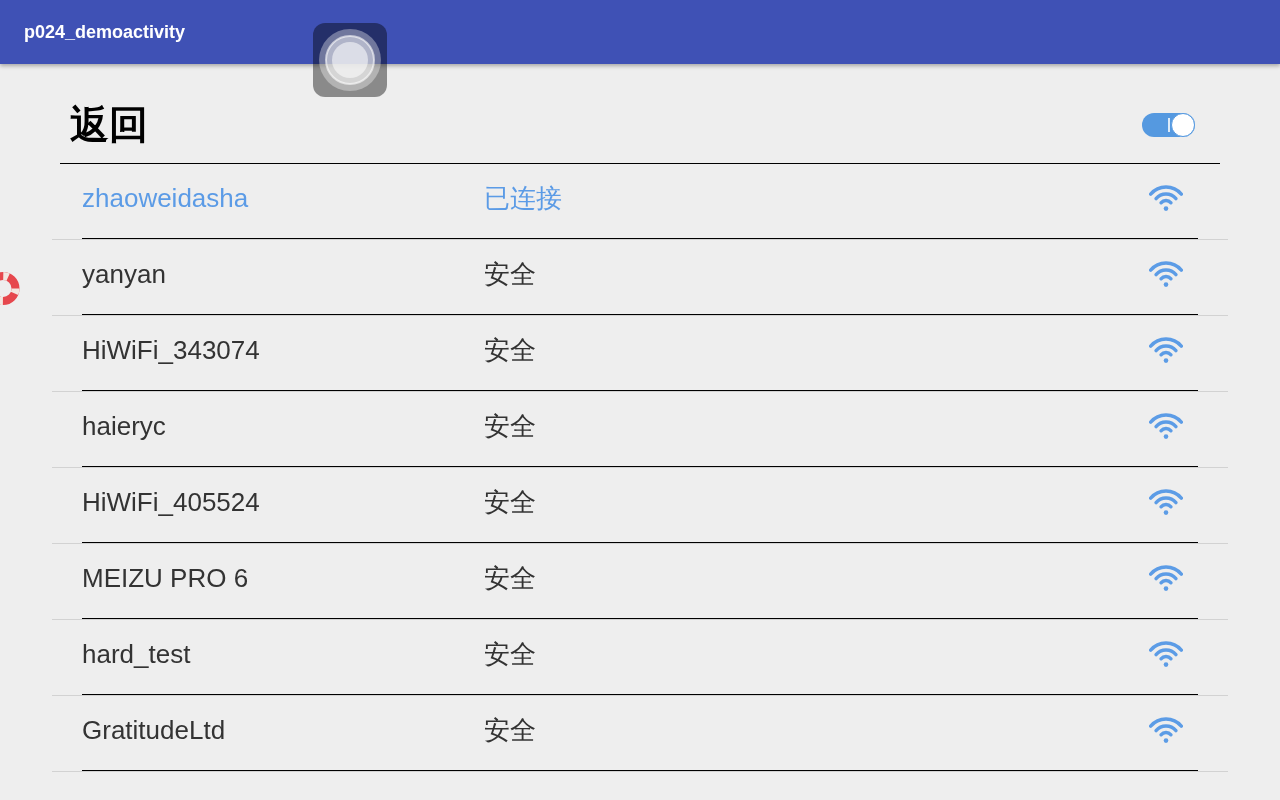 The width and height of the screenshot is (1280, 800). I want to click on back-title: 返回, so click(109, 124).